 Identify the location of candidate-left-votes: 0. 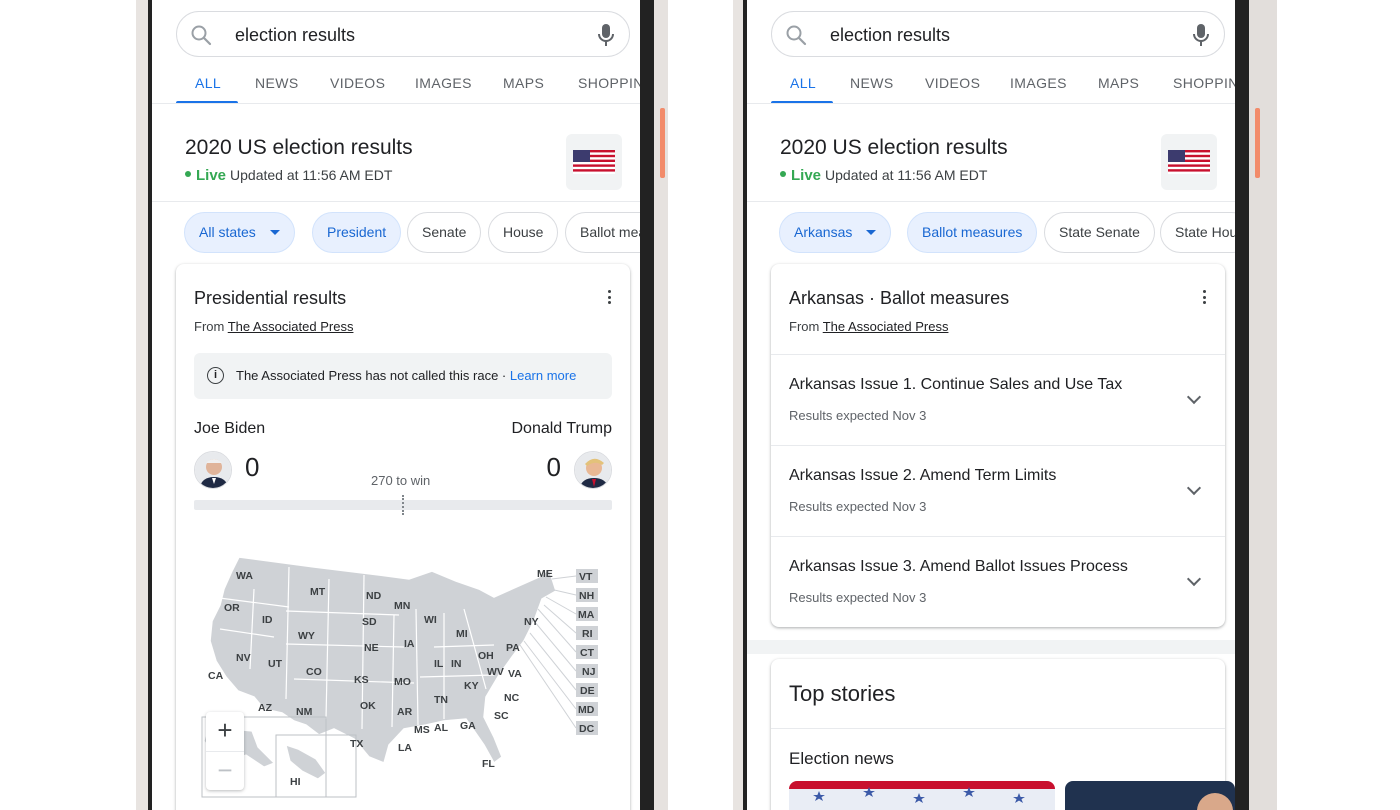
(252, 467).